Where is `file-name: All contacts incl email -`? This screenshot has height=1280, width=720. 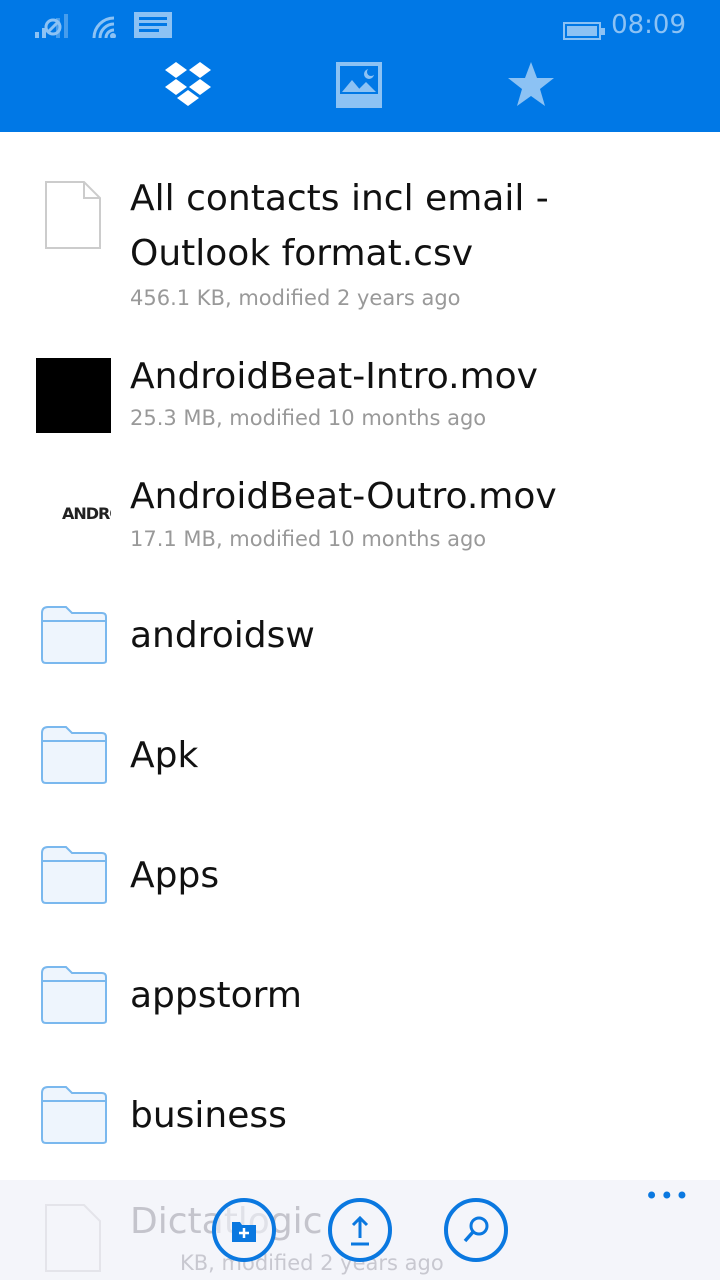
file-name: All contacts incl email - is located at coordinates (339, 198).